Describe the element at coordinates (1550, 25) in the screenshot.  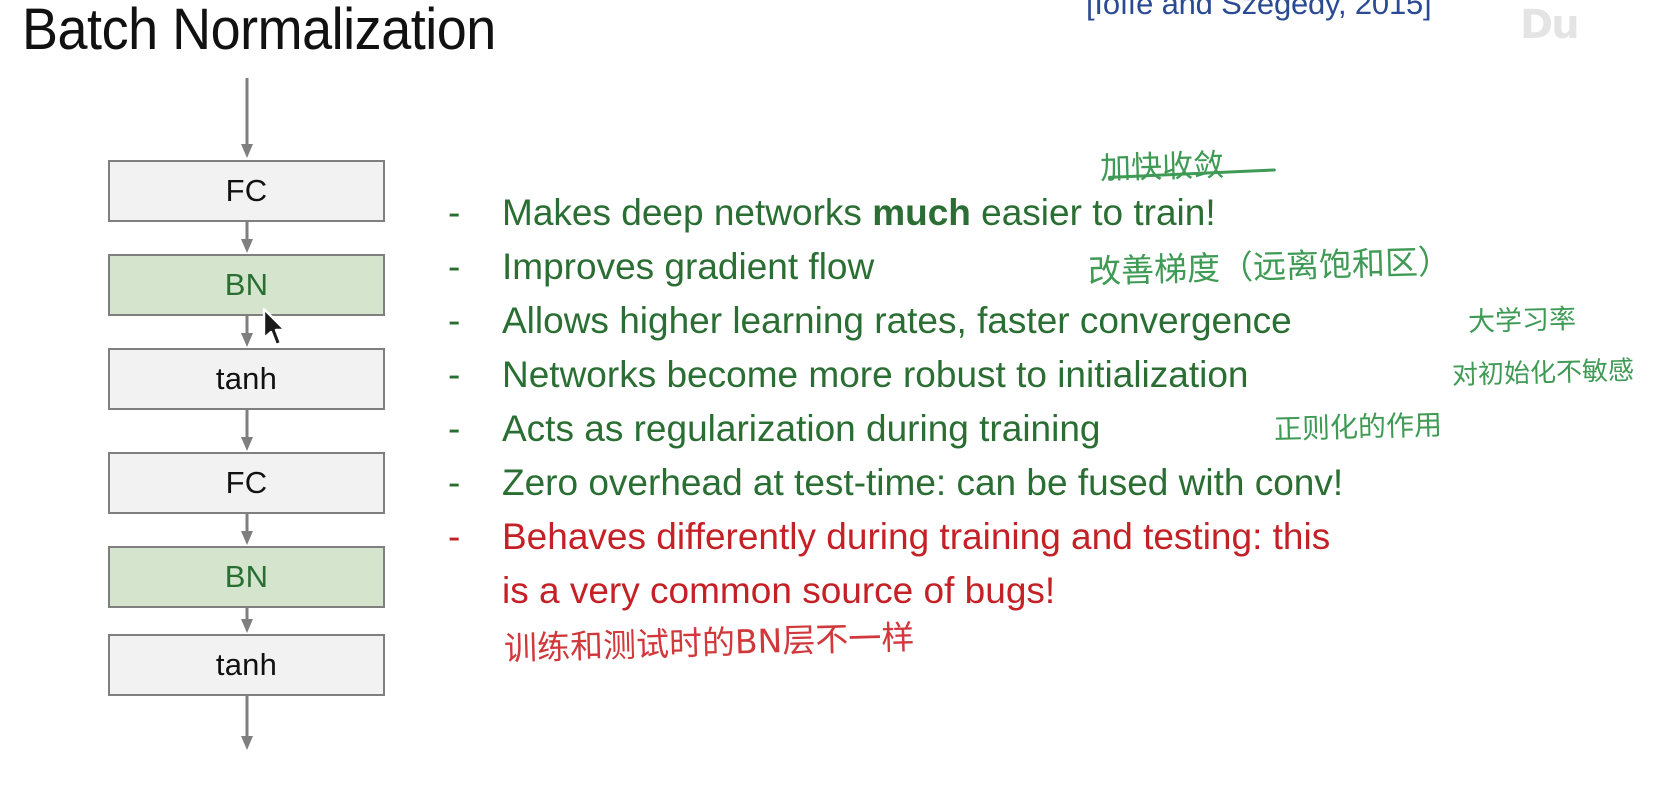
I see `watermark: Du` at that location.